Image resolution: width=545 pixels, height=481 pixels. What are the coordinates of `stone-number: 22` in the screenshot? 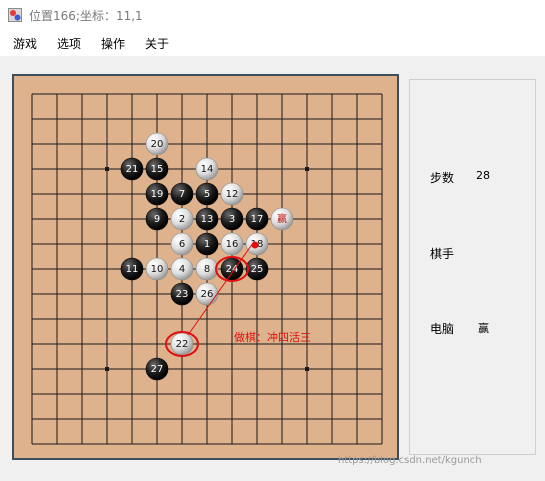 It's located at (182, 344).